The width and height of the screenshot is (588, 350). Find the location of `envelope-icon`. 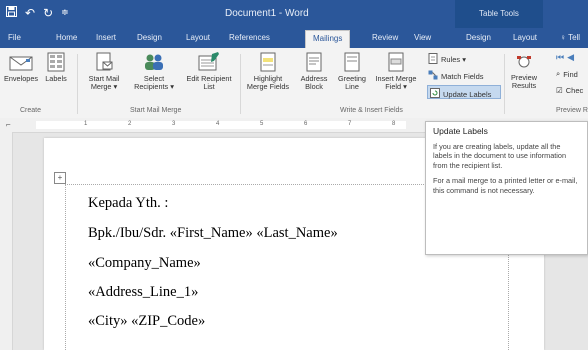

envelope-icon is located at coordinates (21, 63).